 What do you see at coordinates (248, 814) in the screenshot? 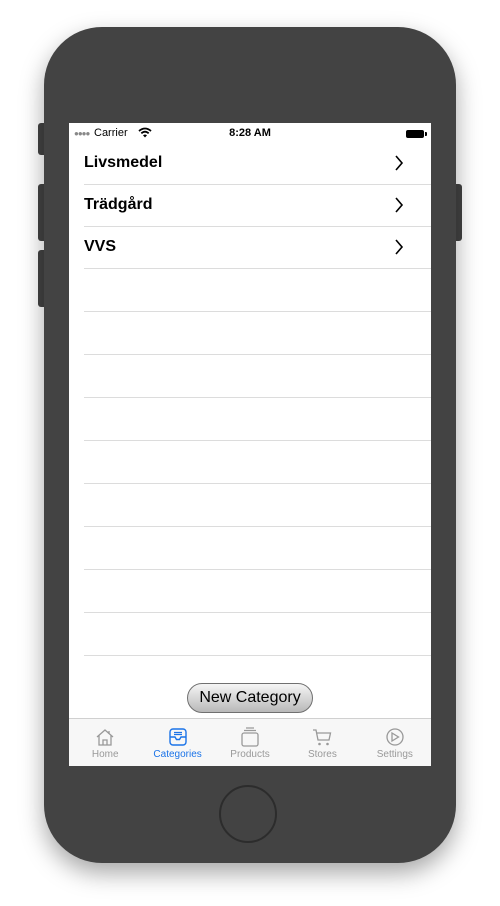
I see `home-button` at bounding box center [248, 814].